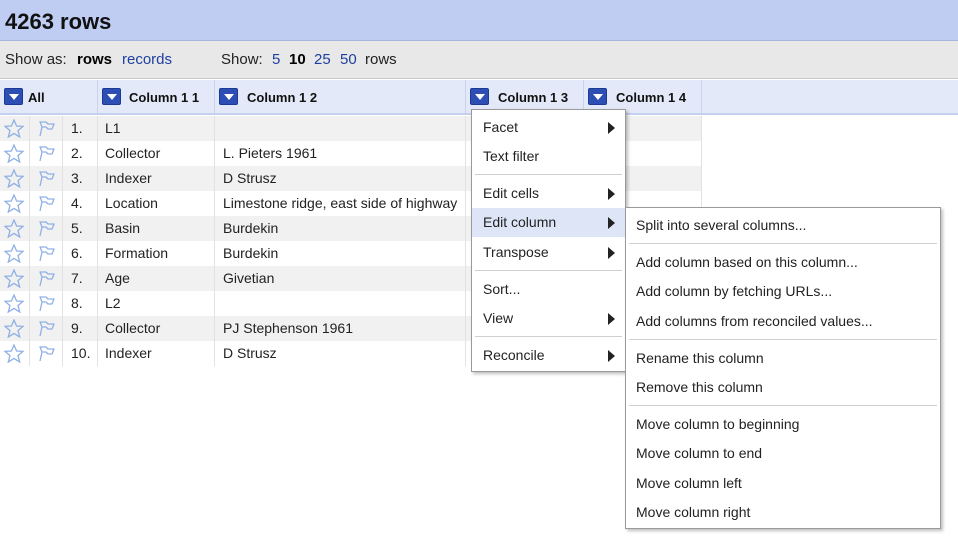  Describe the element at coordinates (783, 424) in the screenshot. I see `menu-item-move-beginning: Move column to beginning` at that location.